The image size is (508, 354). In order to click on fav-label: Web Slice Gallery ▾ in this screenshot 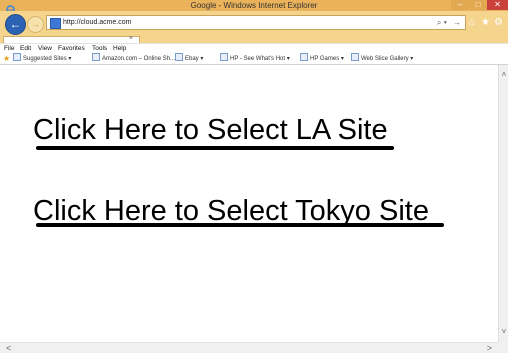, I will do `click(387, 59)`.